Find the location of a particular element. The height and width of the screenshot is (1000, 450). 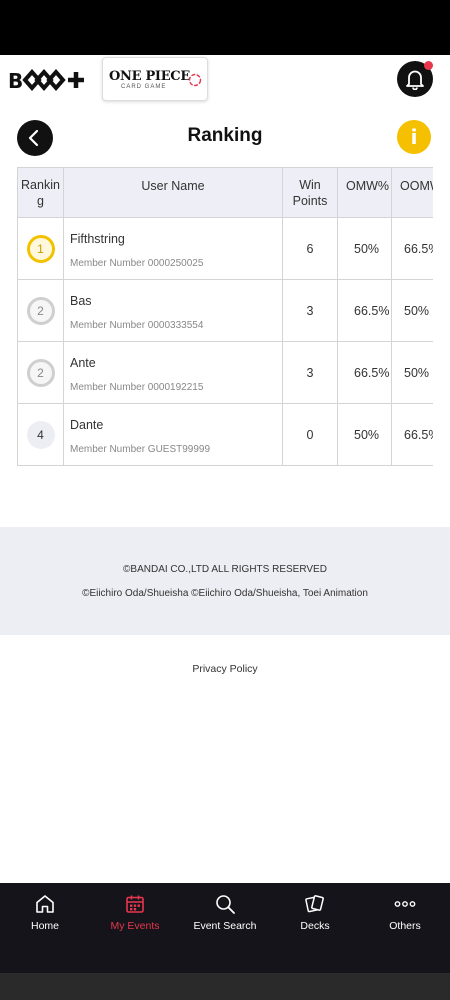

bottom-nav: Home My Events Event Search Decks Others is located at coordinates (225, 928).